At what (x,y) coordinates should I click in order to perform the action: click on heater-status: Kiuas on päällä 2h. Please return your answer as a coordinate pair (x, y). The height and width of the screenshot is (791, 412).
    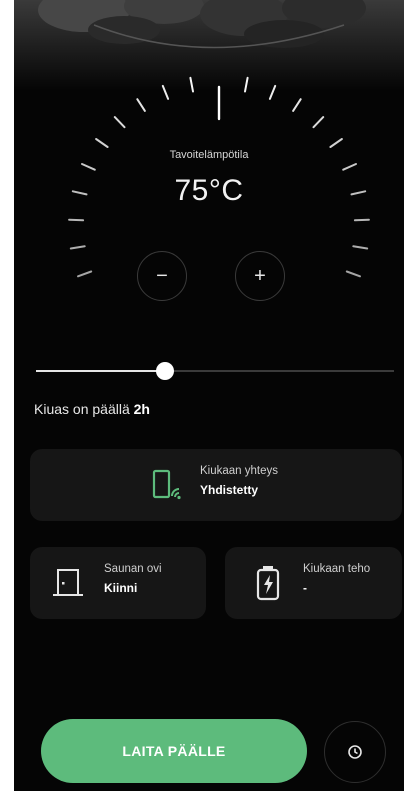
    Looking at the image, I should click on (92, 409).